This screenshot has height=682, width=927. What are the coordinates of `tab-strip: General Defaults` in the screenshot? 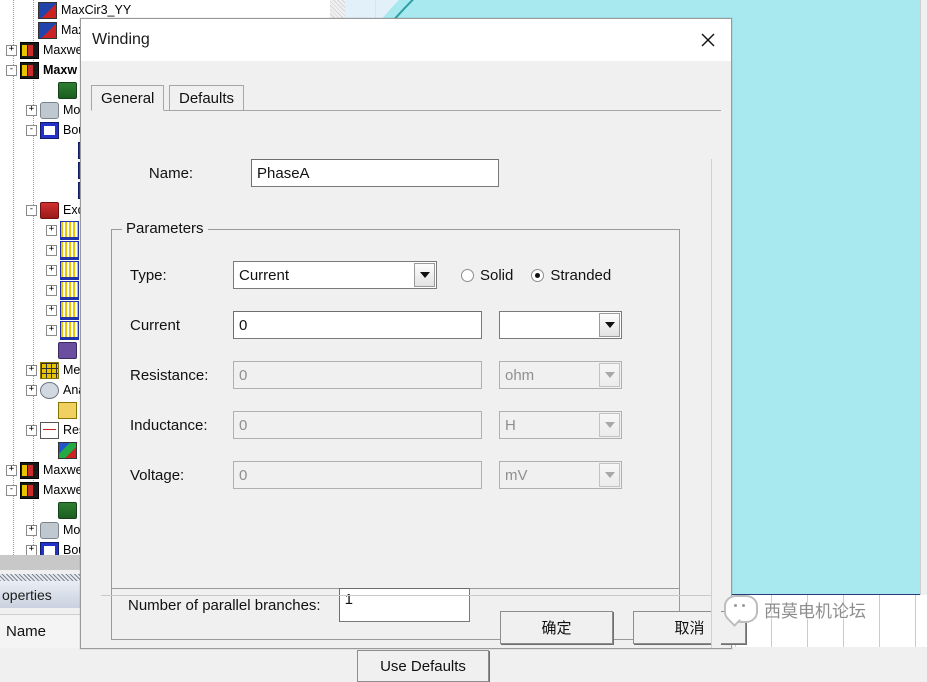 It's located at (406, 98).